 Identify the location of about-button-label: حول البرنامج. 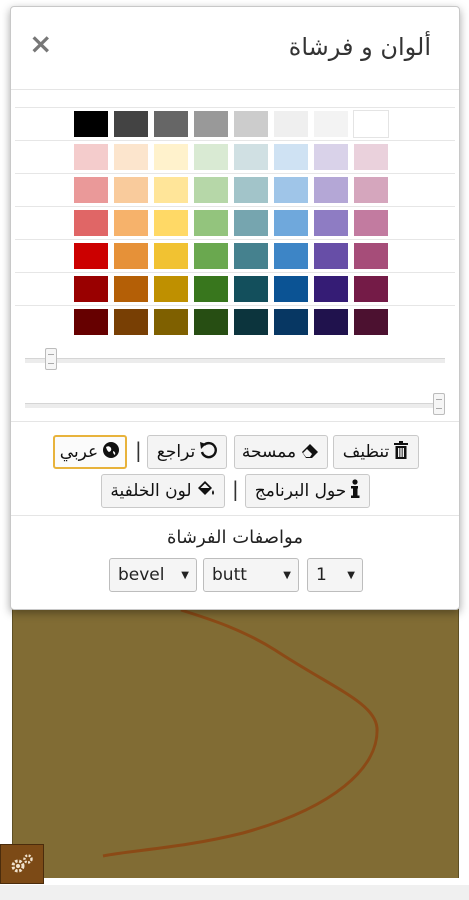
(300, 491).